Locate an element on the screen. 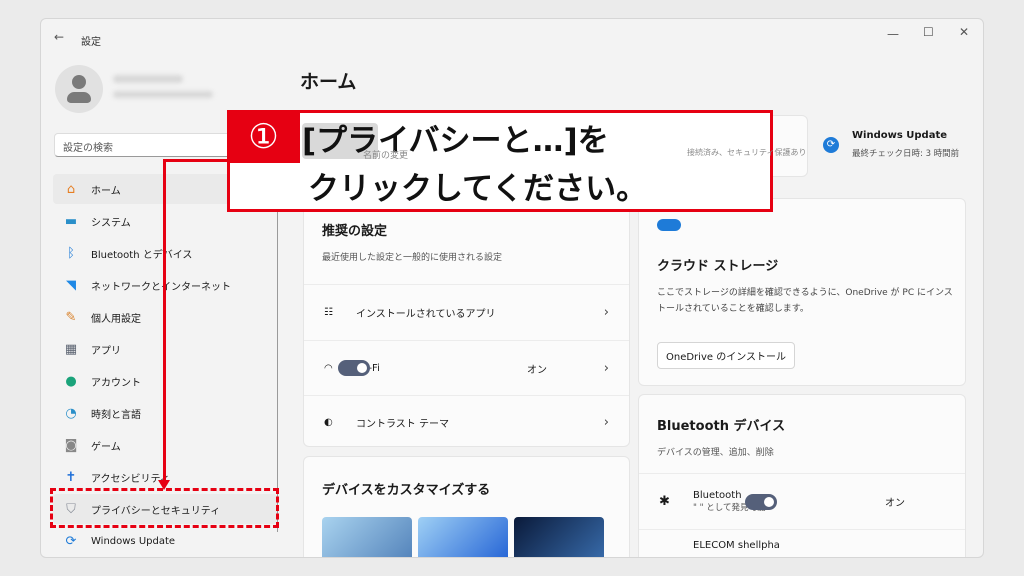 The image size is (1024, 576). sidebar-item-label: ネットワークとインターネット is located at coordinates (161, 287).